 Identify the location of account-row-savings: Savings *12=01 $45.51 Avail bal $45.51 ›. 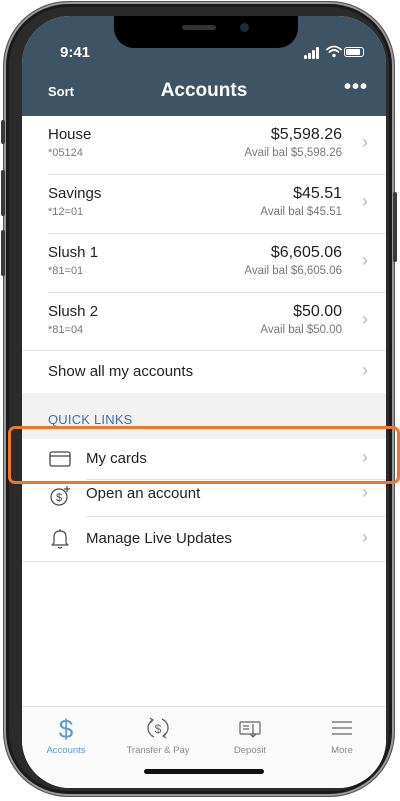
(204, 204).